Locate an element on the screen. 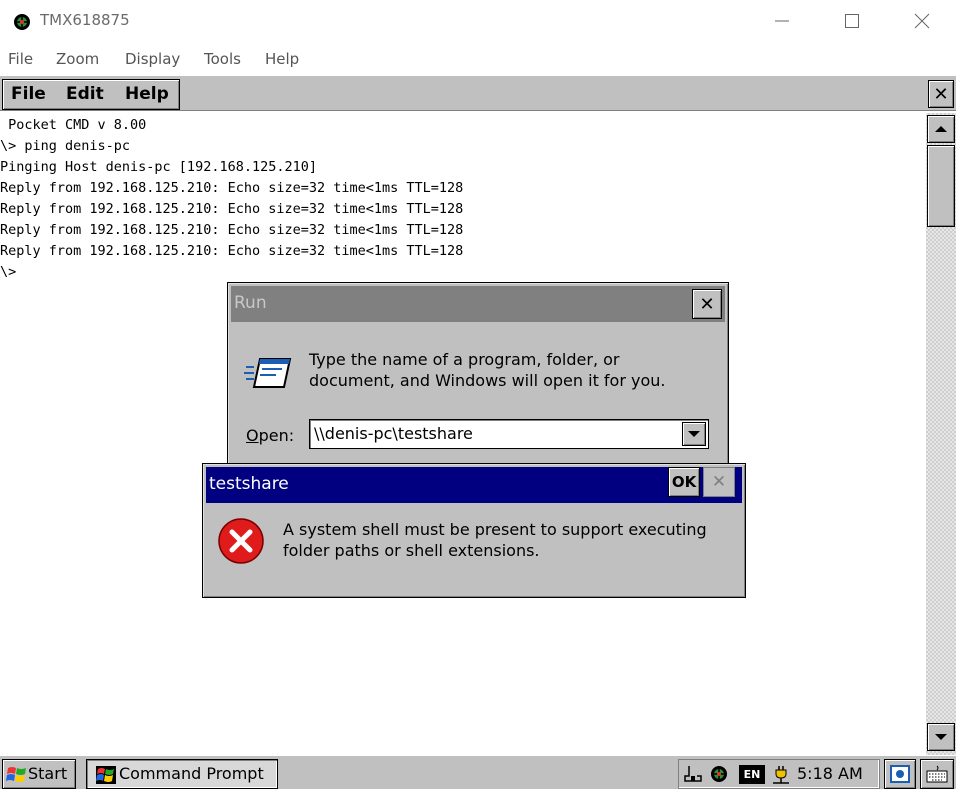  run-icon is located at coordinates (268, 373).